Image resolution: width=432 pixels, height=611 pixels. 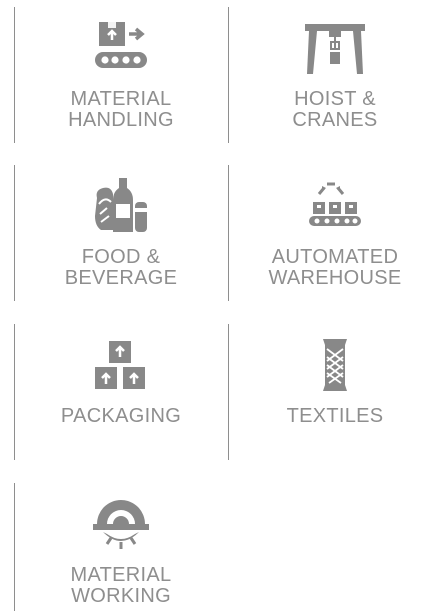 I want to click on industry-tile-material-working: MATERIAL WORKING, so click(x=121, y=547).